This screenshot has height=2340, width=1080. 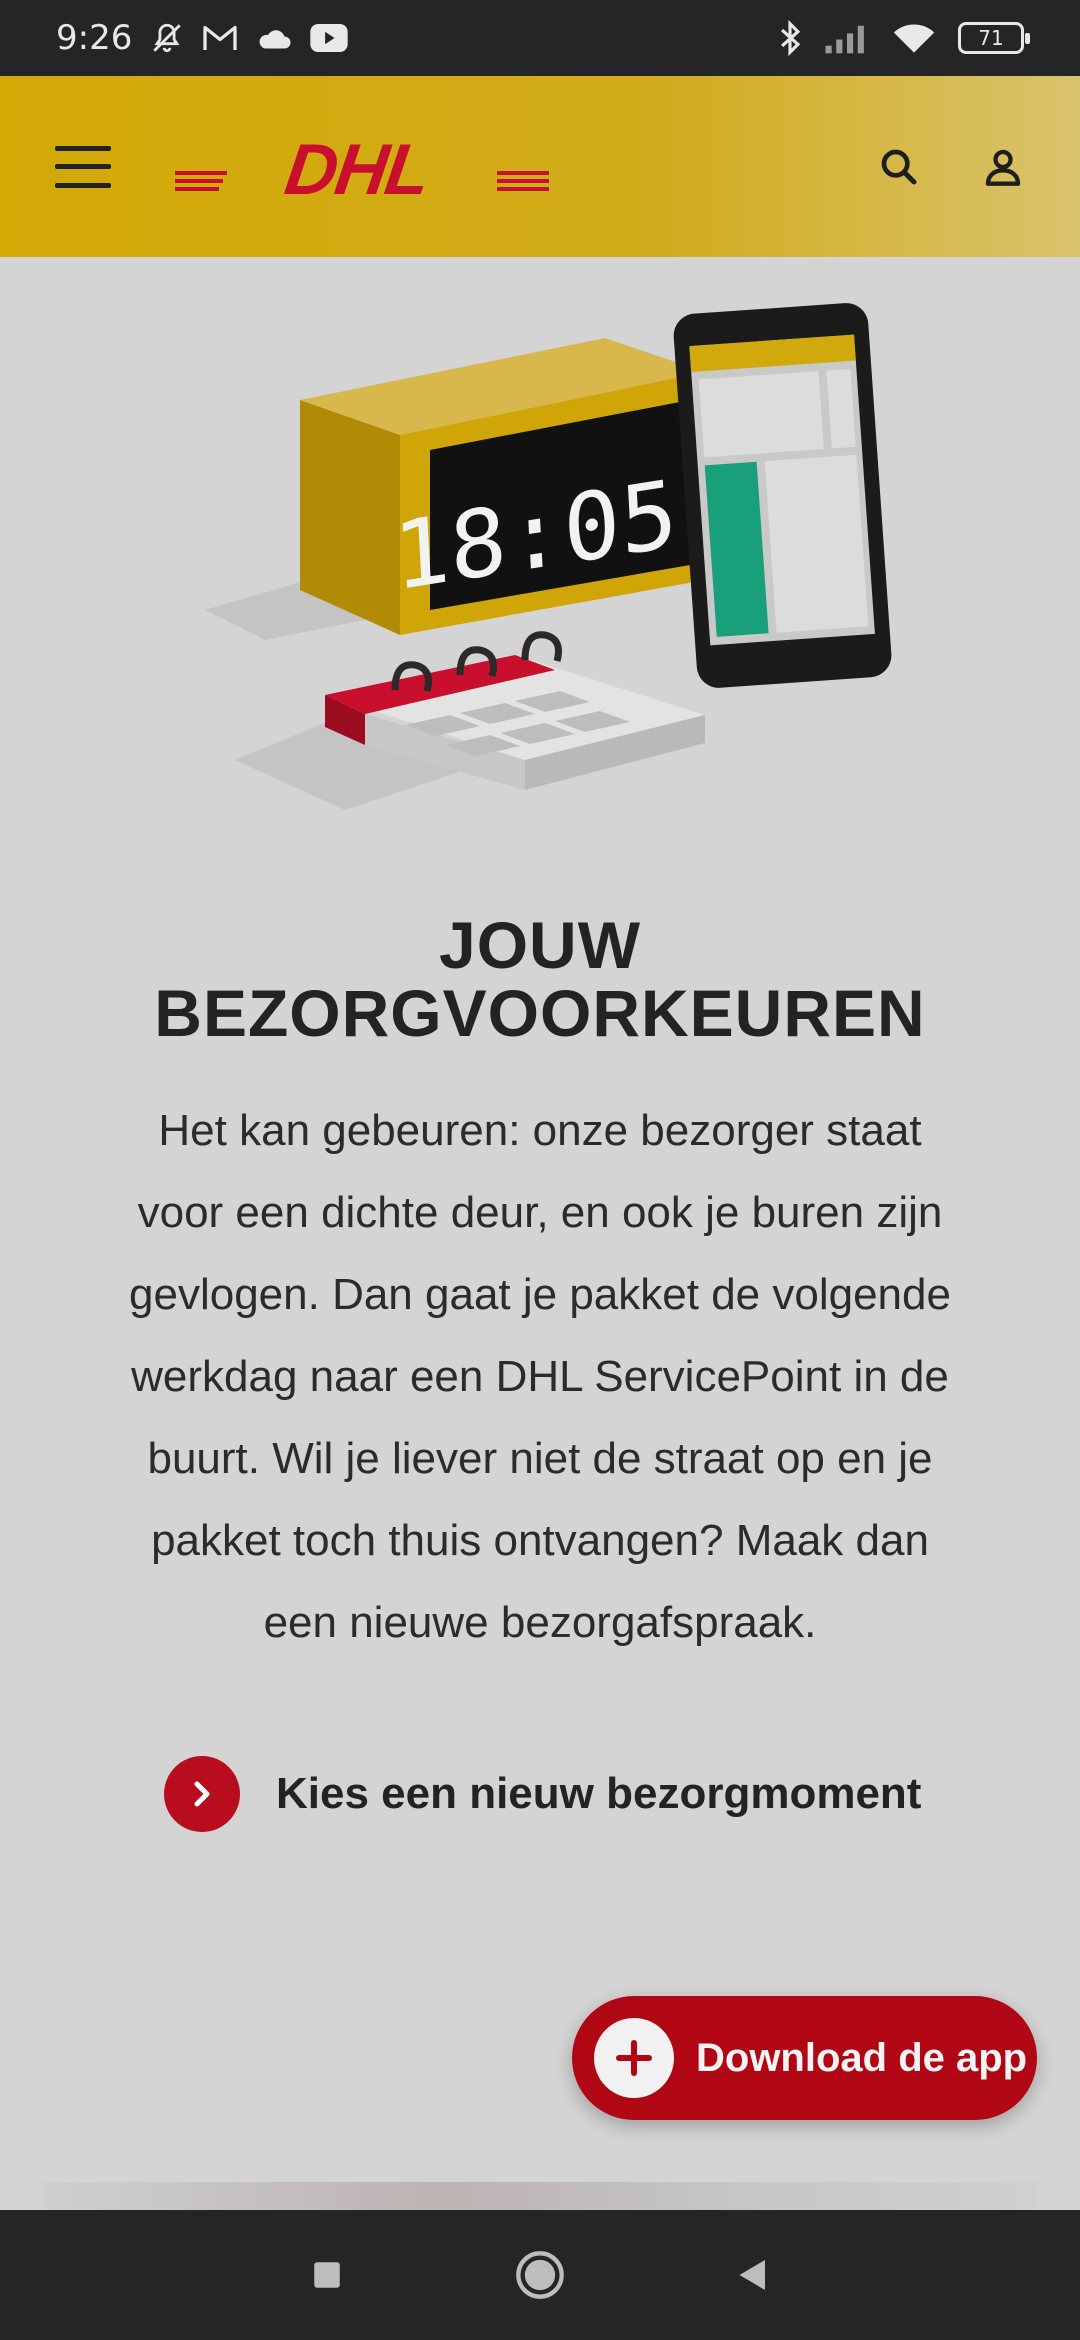 I want to click on cta-label: Kies een nieuw bezorgmoment, so click(x=599, y=1793).